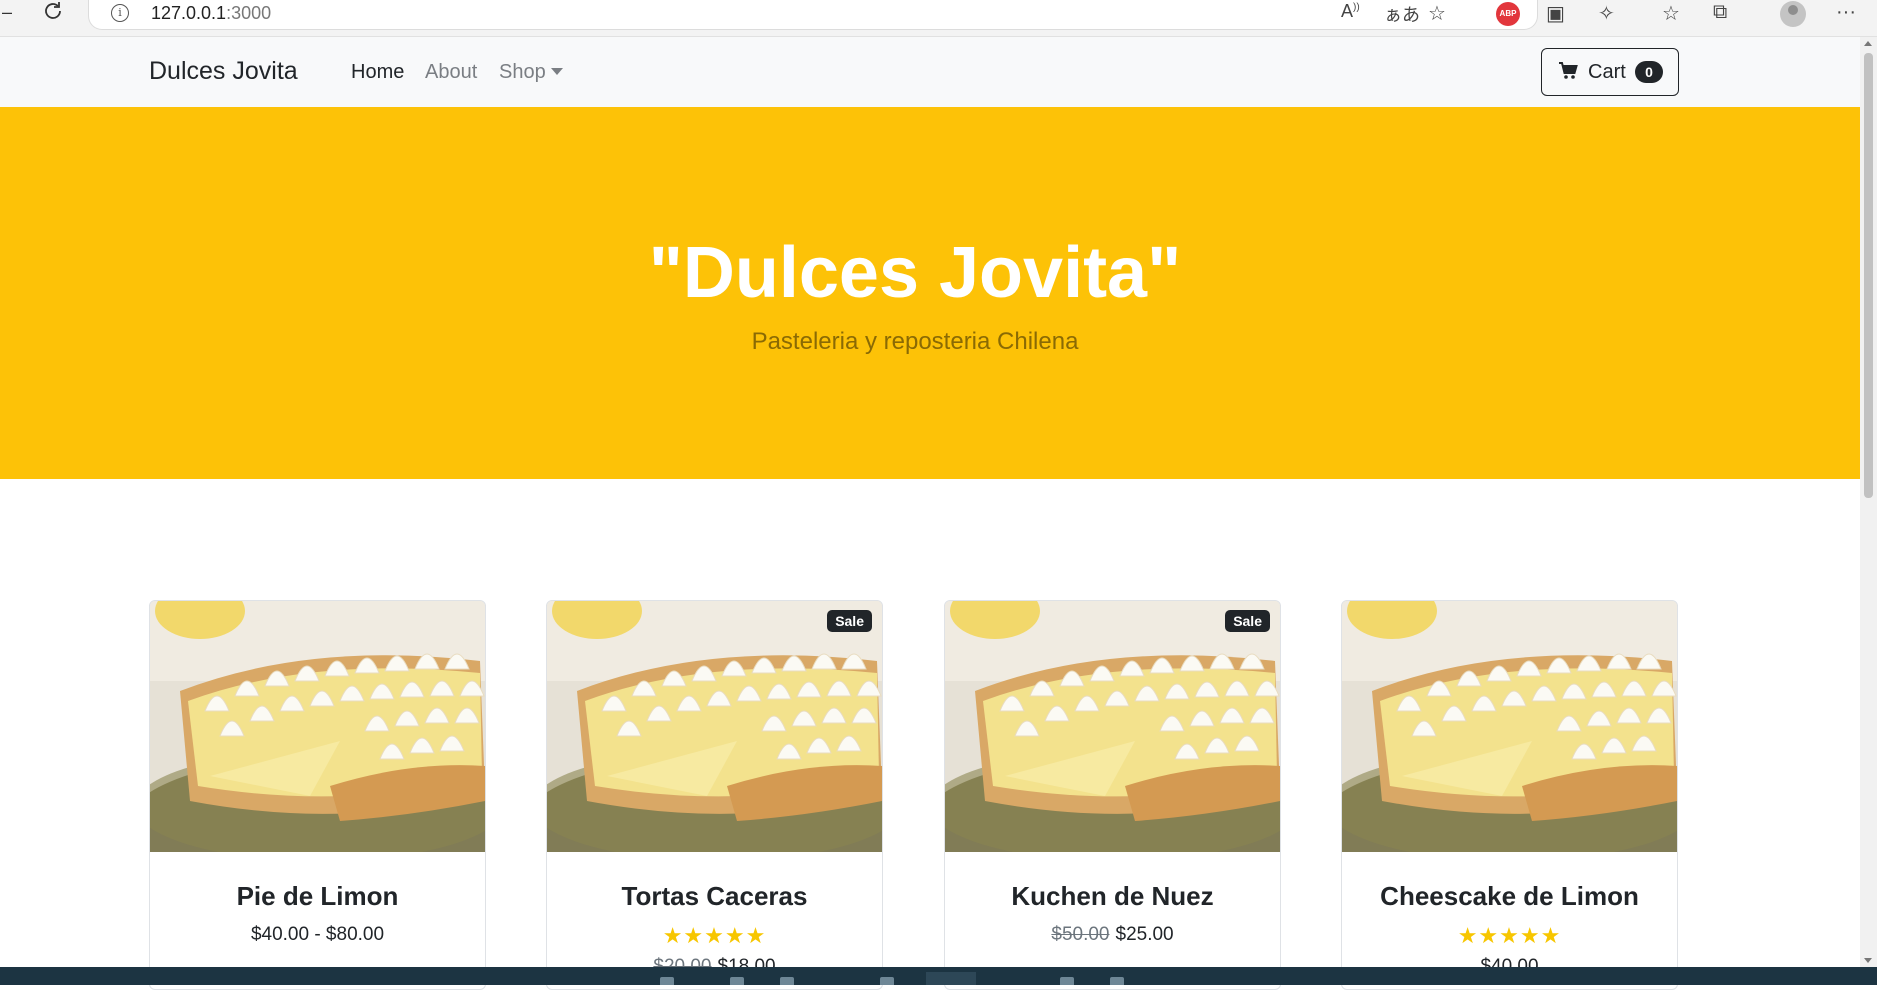 The image size is (1877, 990). I want to click on nav-home-link: Home, so click(377, 72).